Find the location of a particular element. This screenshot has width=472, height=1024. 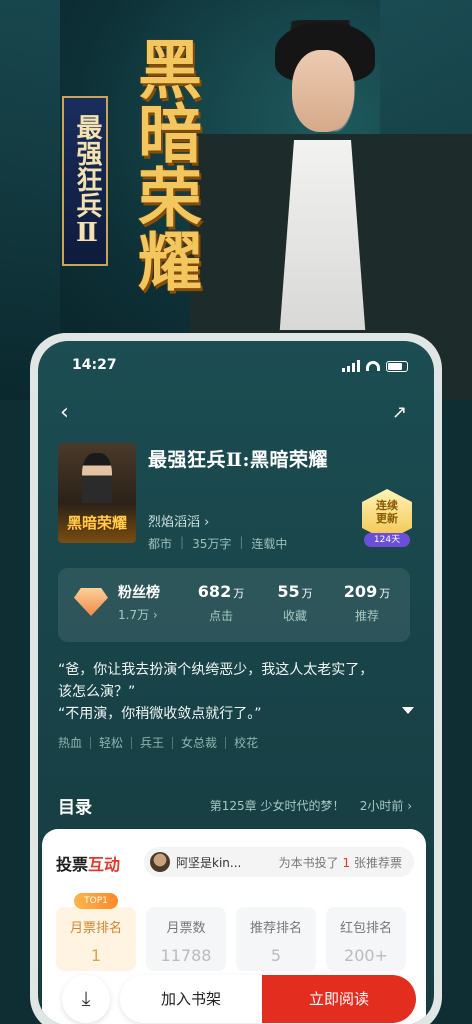

vote-title: 投票互动 is located at coordinates (88, 863).